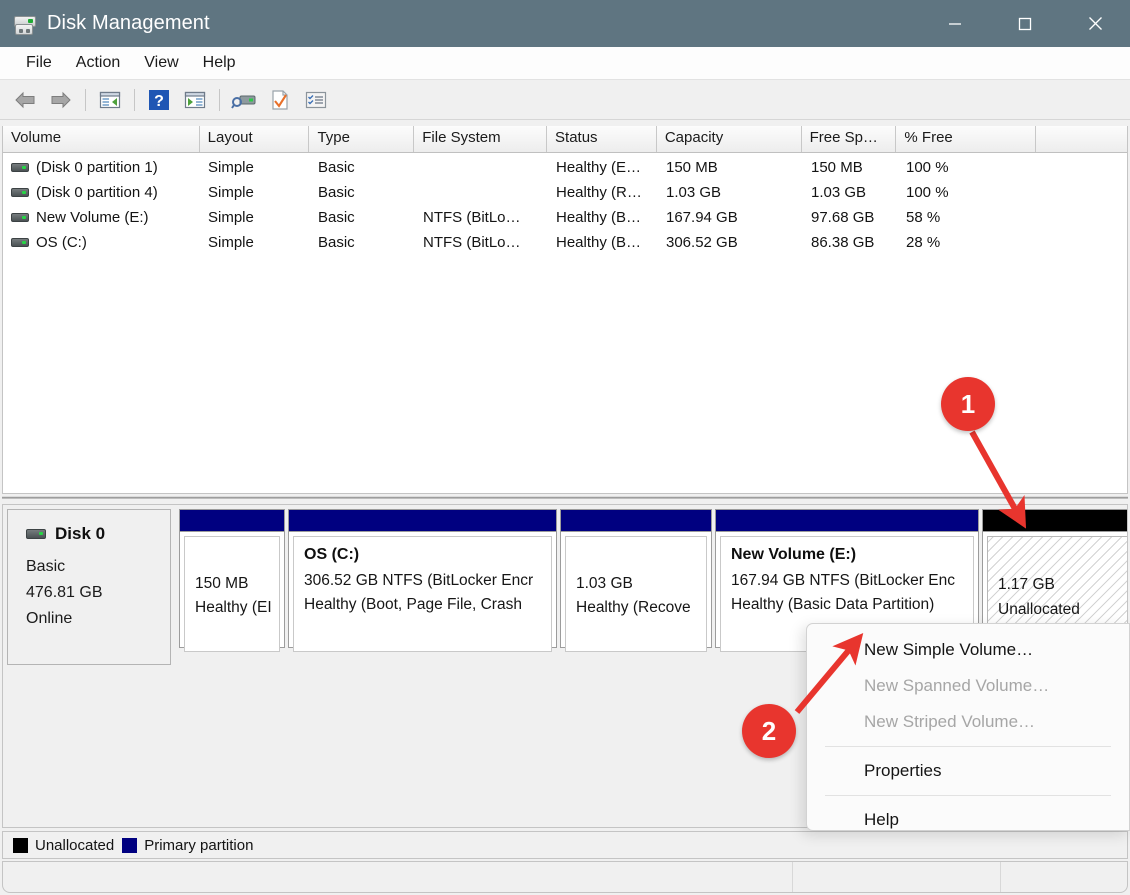 The image size is (1130, 895). What do you see at coordinates (110, 100) in the screenshot?
I see `show-hide-console-tree-icon` at bounding box center [110, 100].